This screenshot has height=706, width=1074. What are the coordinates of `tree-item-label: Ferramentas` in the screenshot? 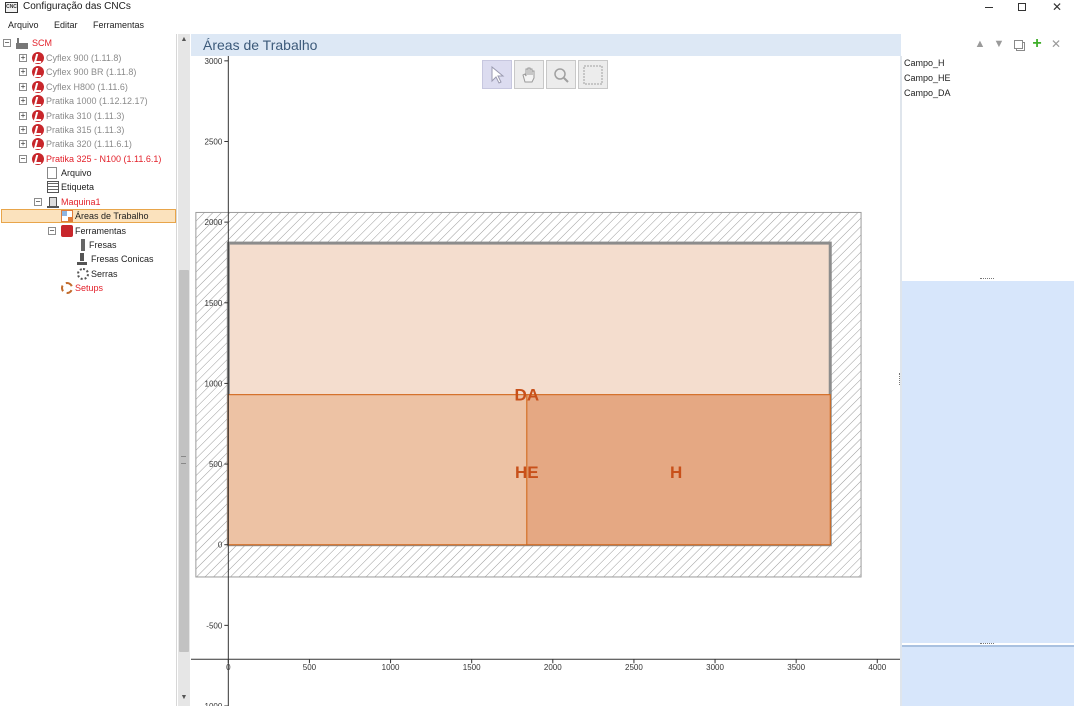 It's located at (101, 231).